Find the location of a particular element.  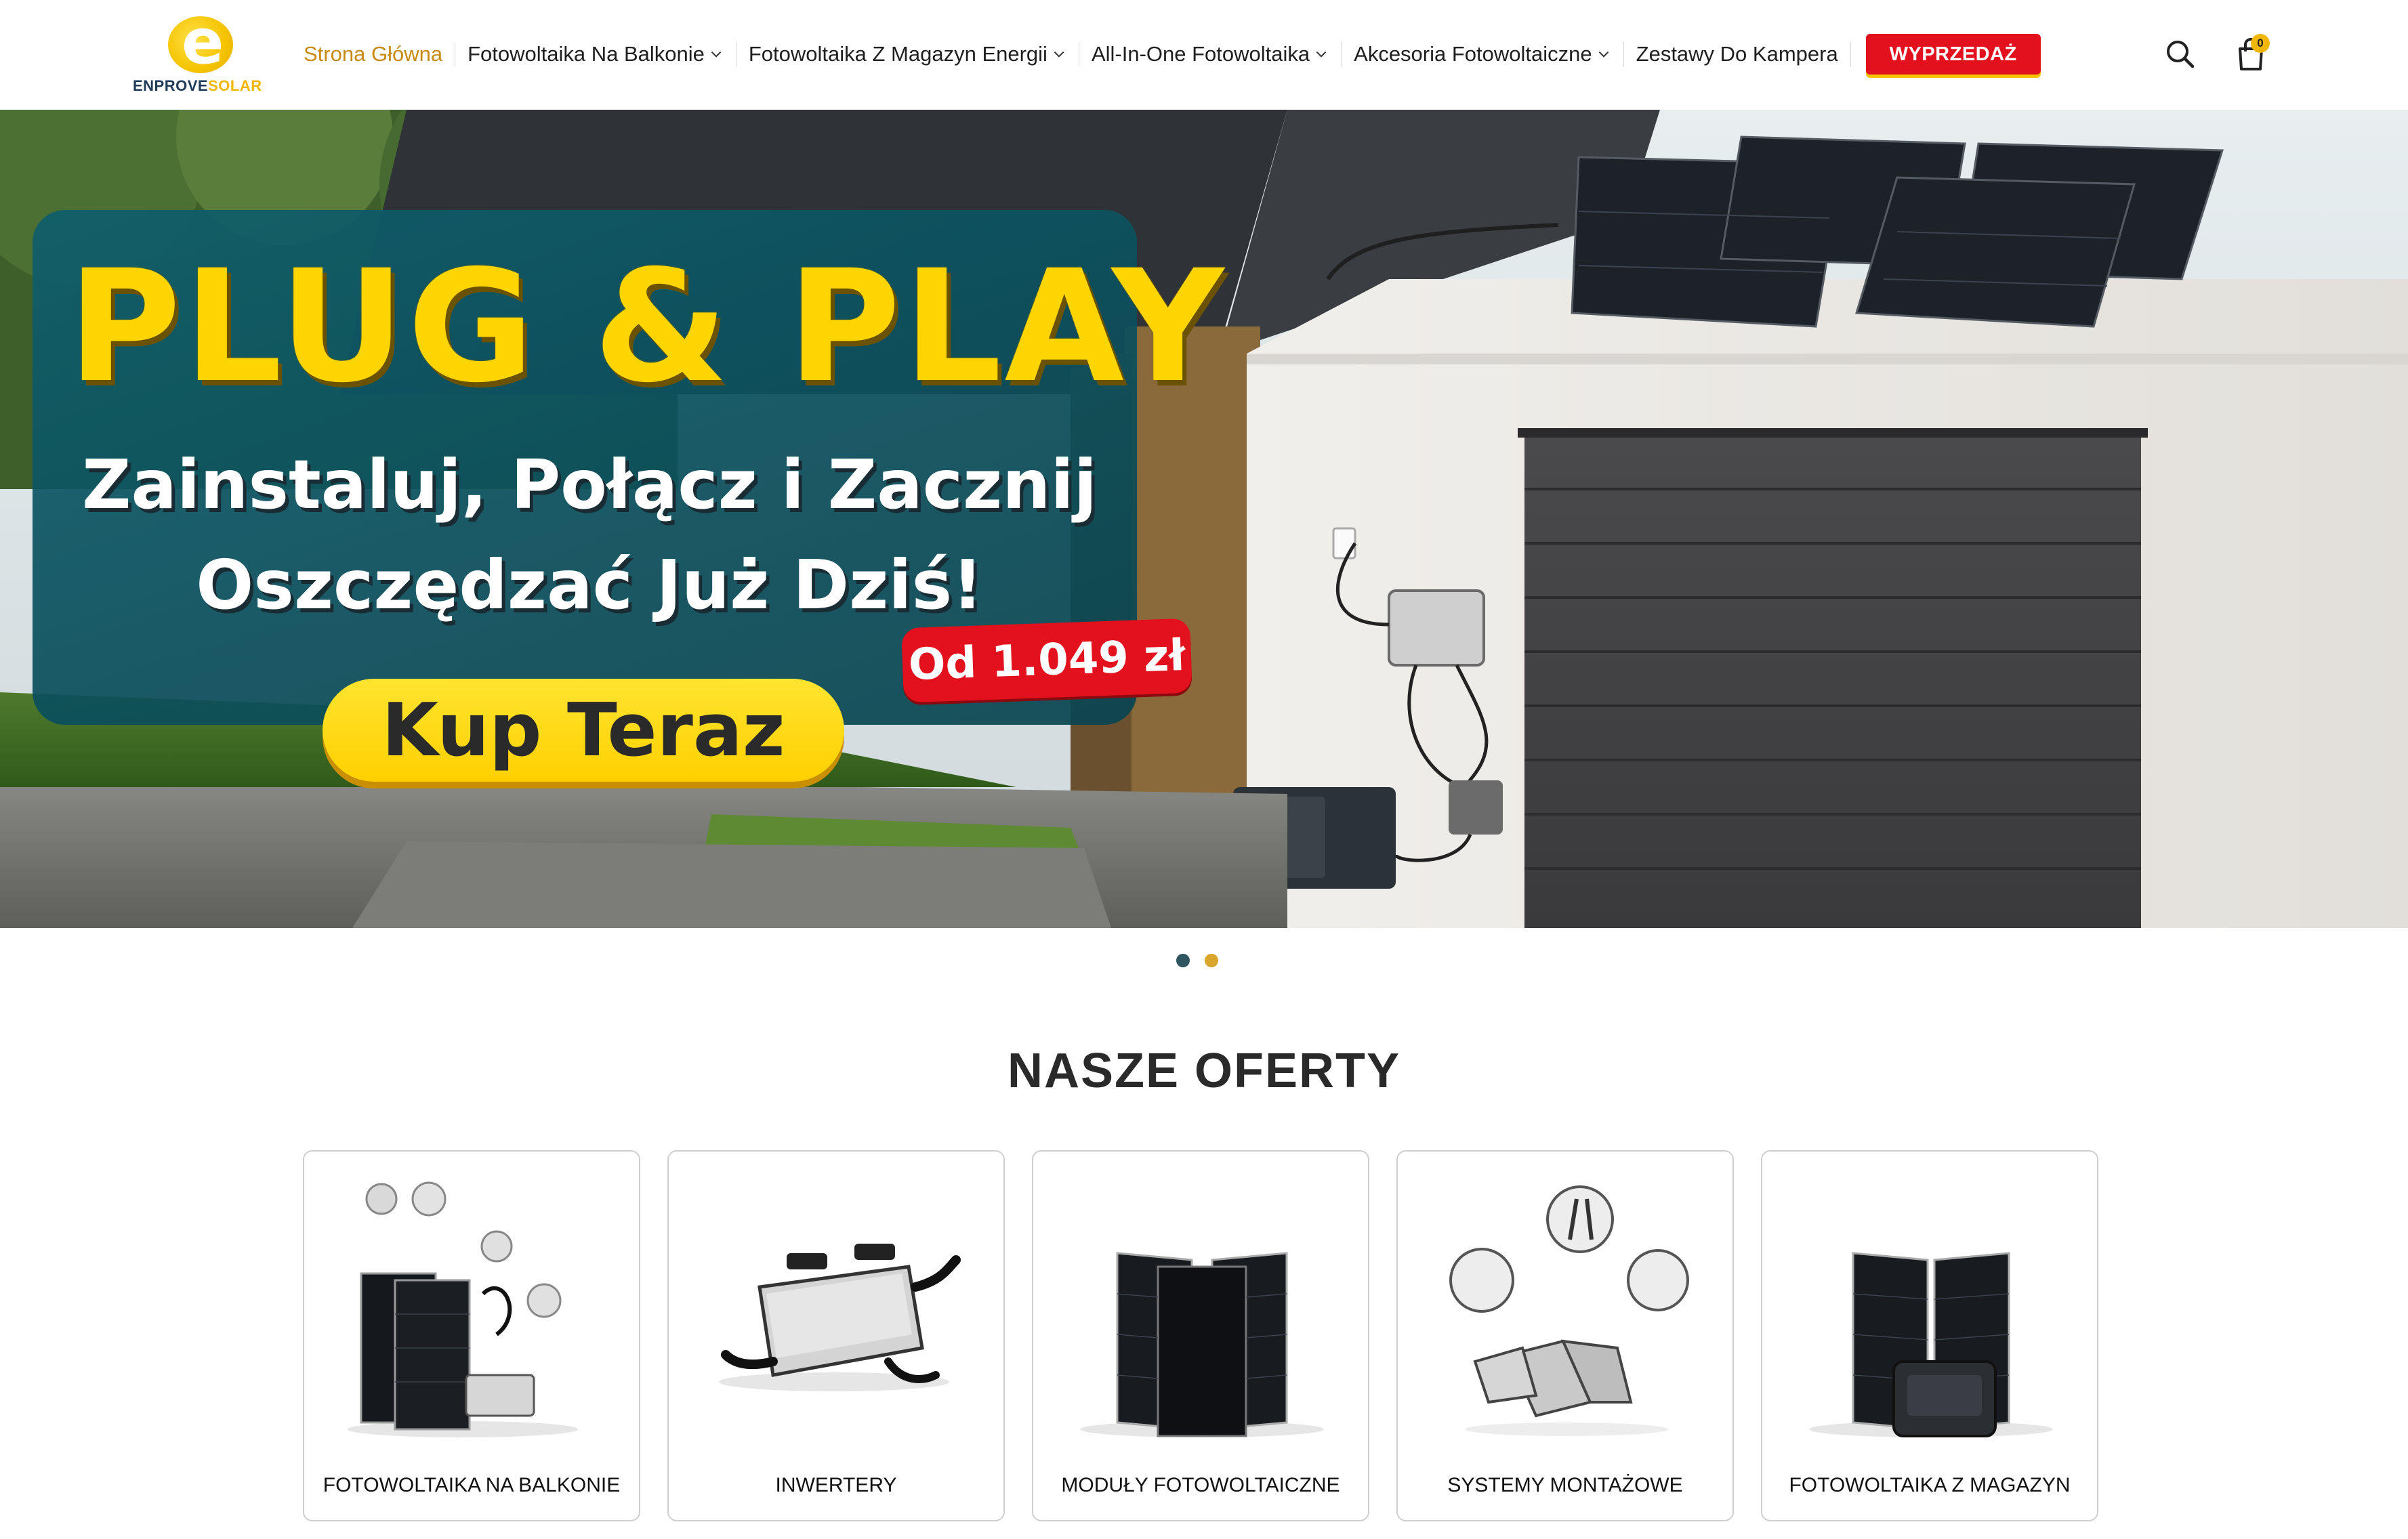

cart-count-badge: 0 is located at coordinates (2260, 43).